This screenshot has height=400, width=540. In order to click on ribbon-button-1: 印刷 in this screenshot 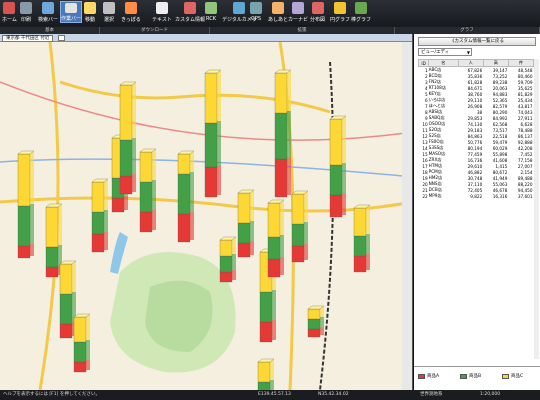, I will do `click(26, 12)`.